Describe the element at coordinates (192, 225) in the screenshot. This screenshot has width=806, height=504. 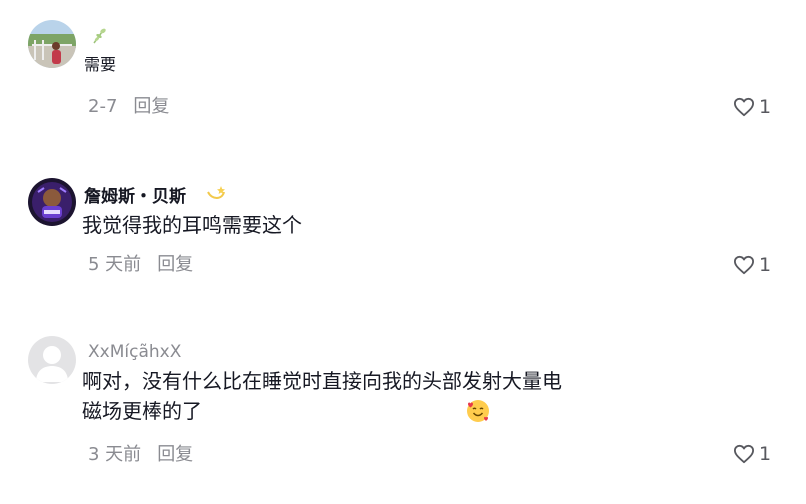
I see `comment-text: 我觉得我的耳鸣需要这个` at that location.